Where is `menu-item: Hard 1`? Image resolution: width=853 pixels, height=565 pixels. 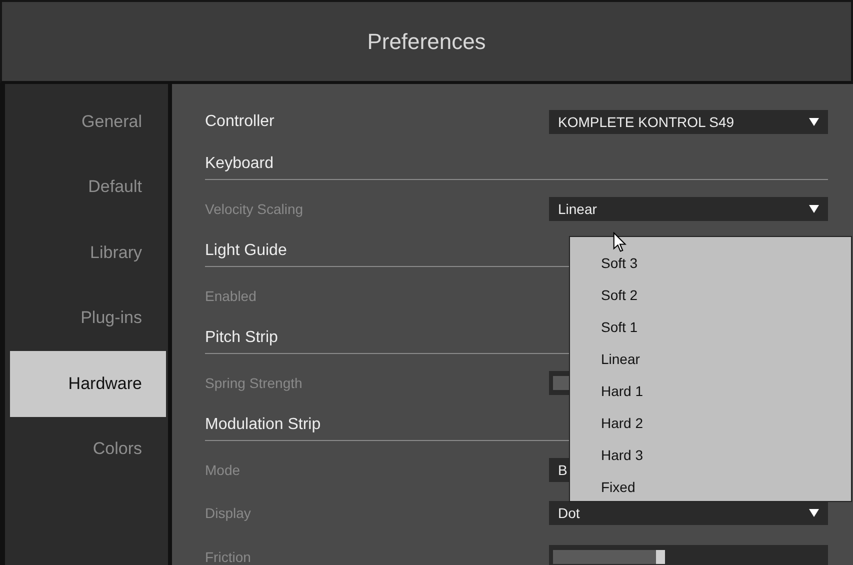
menu-item: Hard 1 is located at coordinates (710, 391).